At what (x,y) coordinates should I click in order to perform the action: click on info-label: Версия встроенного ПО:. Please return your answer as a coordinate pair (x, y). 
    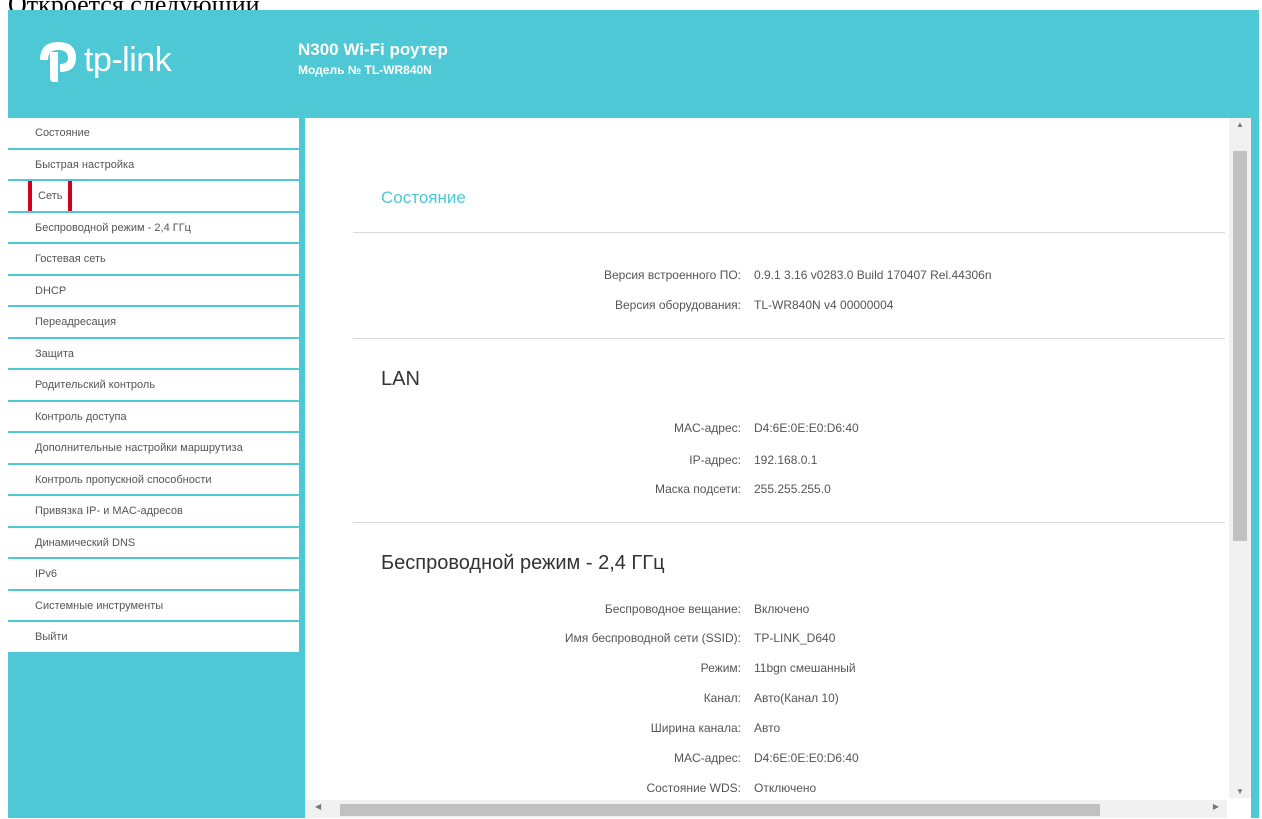
    Looking at the image, I should click on (672, 275).